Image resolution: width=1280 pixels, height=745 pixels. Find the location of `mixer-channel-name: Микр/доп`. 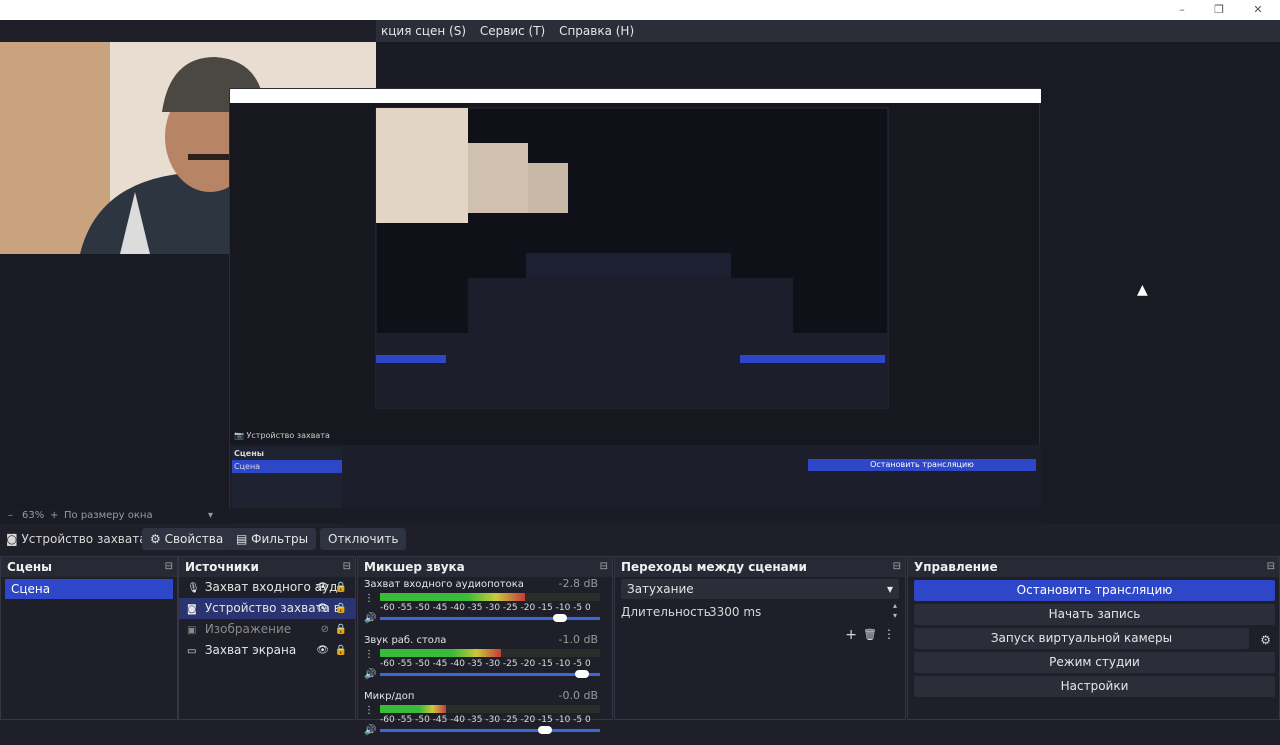

mixer-channel-name: Микр/доп is located at coordinates (389, 696).